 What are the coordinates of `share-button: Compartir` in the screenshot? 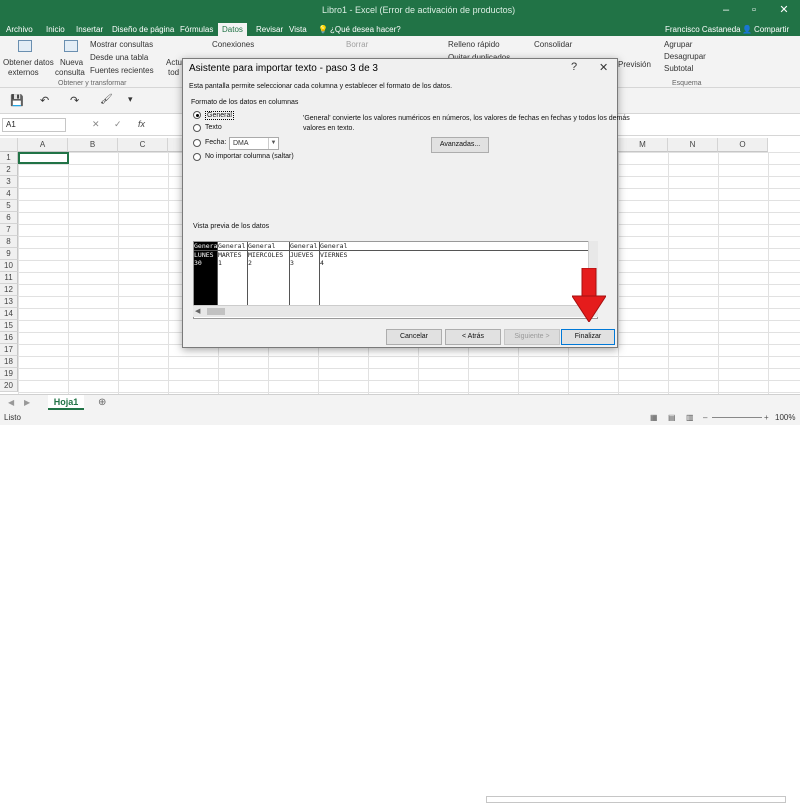 It's located at (771, 29).